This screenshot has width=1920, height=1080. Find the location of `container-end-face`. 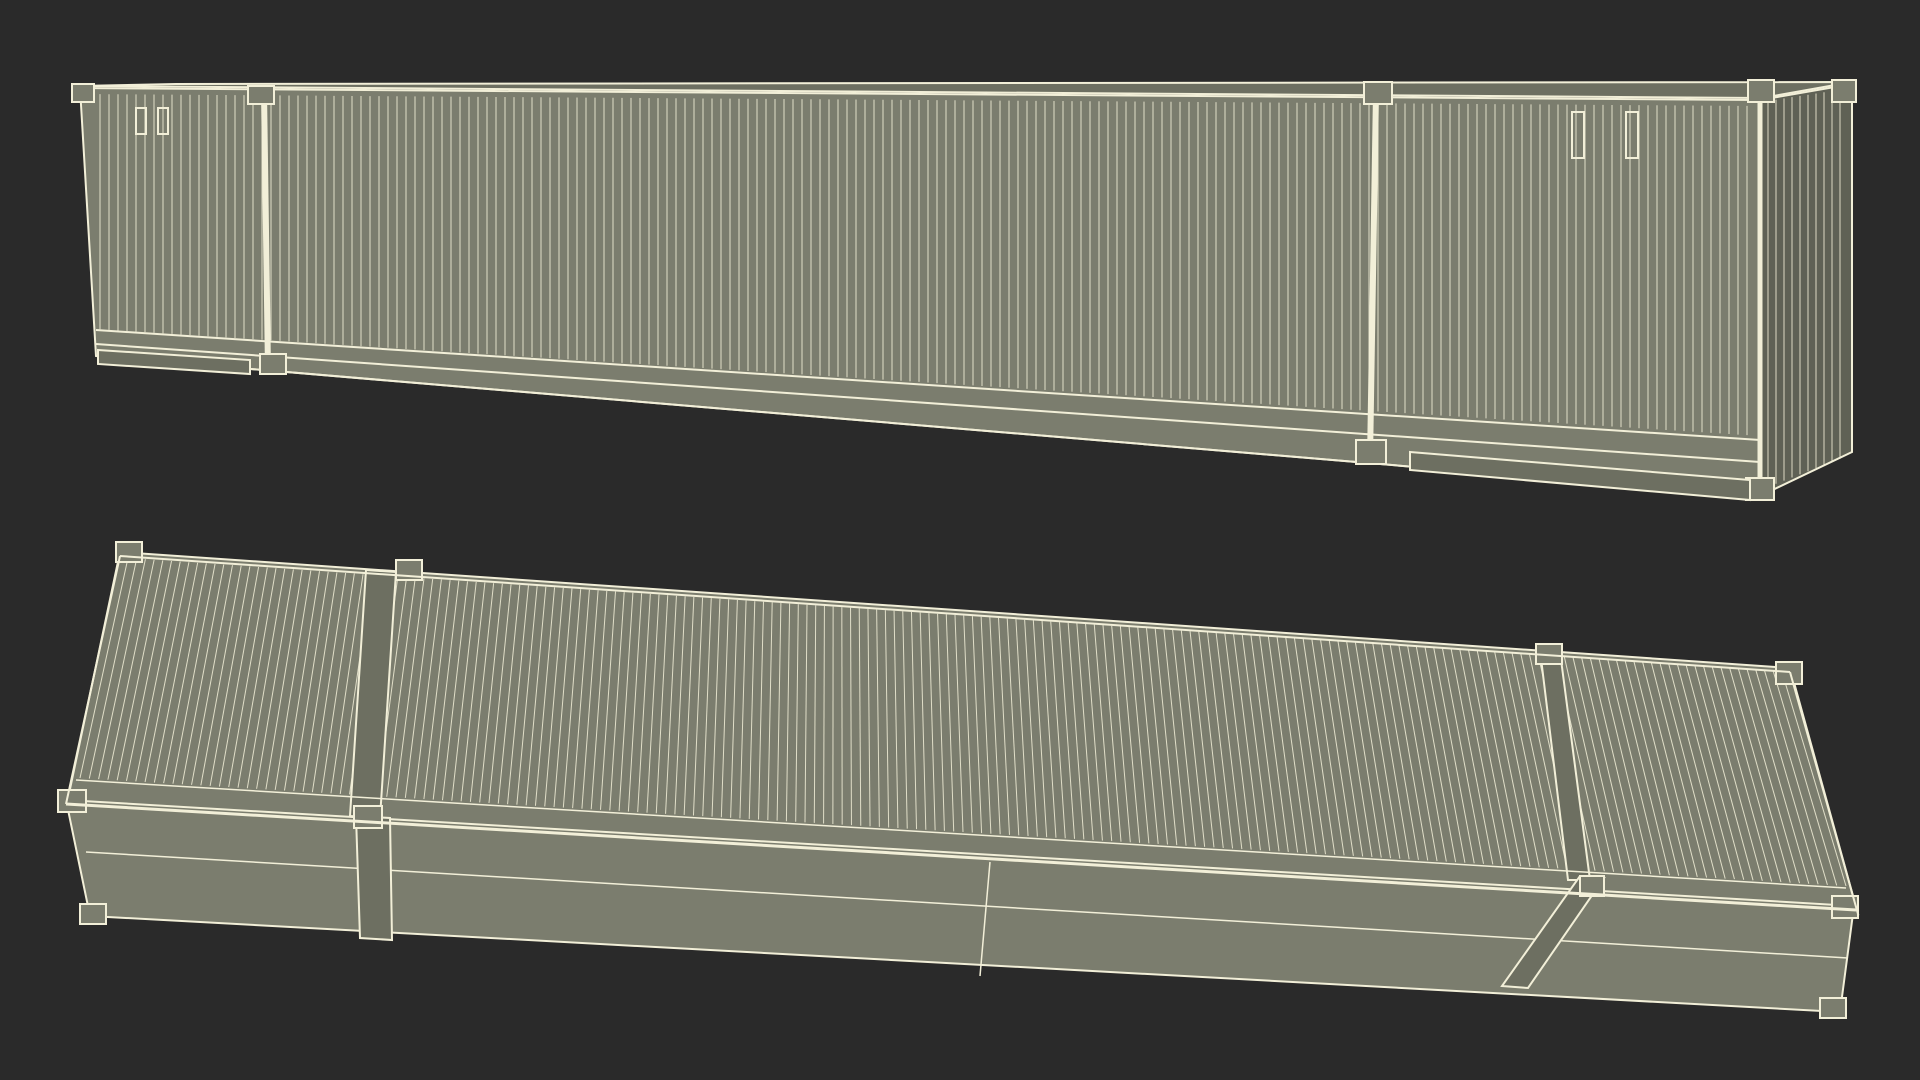

container-end-face is located at coordinates (1806, 290).